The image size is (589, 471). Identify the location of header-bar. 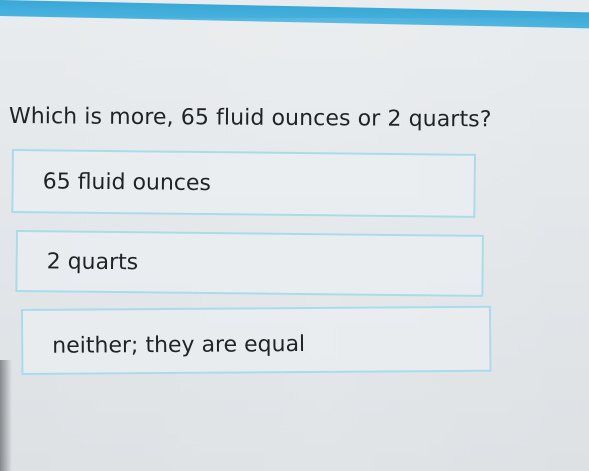
(294, 14).